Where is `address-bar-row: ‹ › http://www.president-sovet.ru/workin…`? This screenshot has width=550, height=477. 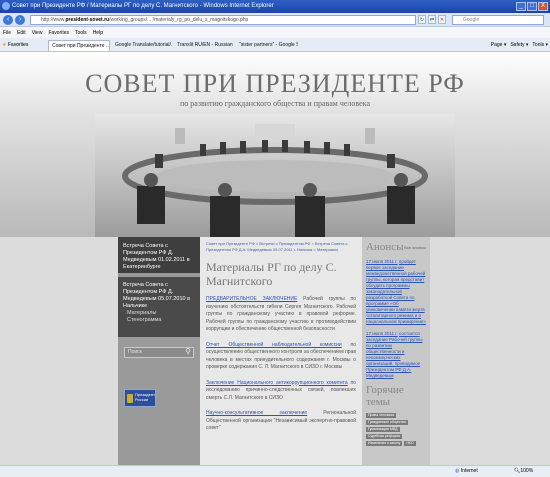
address-bar-row: ‹ › http://www.president-sovet.ru/workin… is located at coordinates (275, 20).